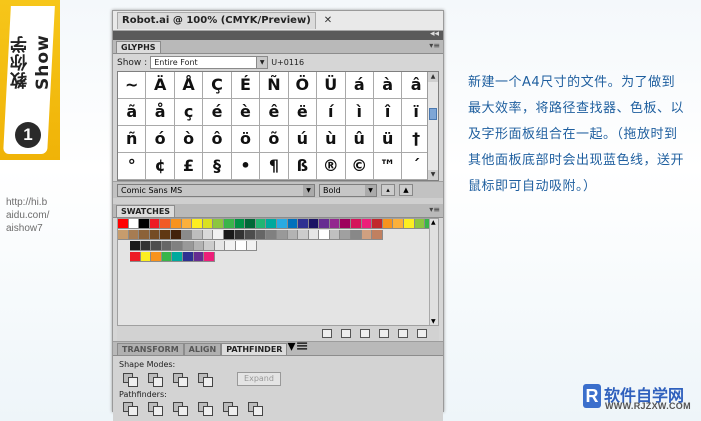  Describe the element at coordinates (180, 379) in the screenshot. I see `intersect-icon` at that location.